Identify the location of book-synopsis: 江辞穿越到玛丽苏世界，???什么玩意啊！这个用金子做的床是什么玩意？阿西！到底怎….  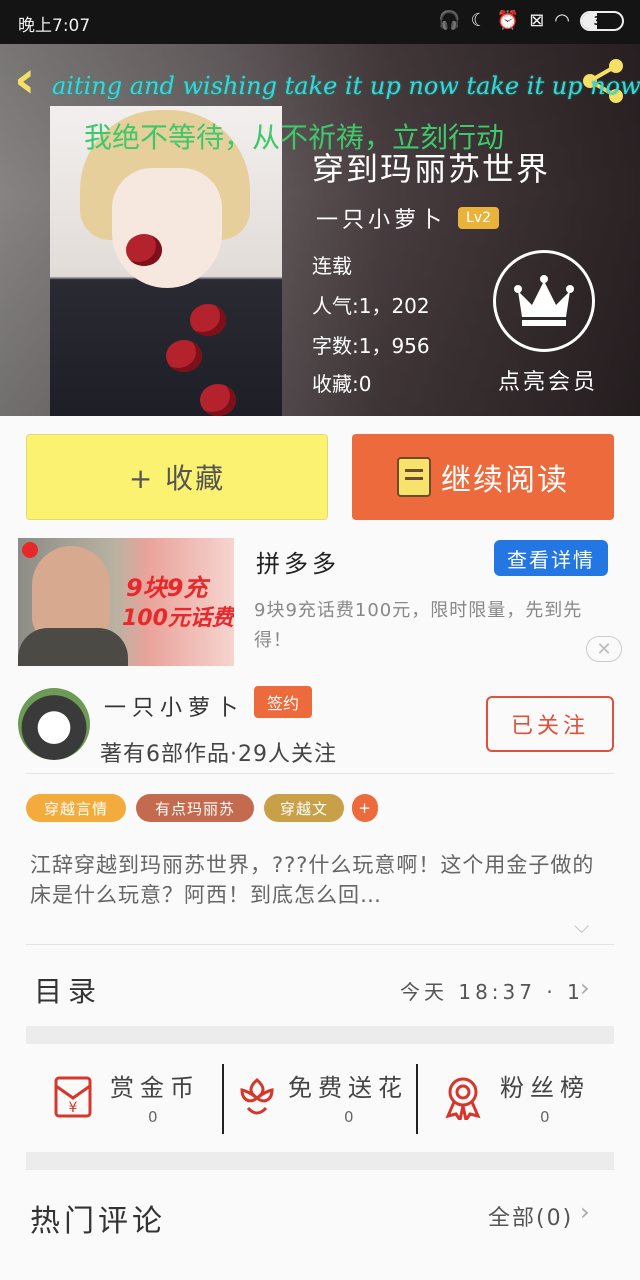
(312, 880).